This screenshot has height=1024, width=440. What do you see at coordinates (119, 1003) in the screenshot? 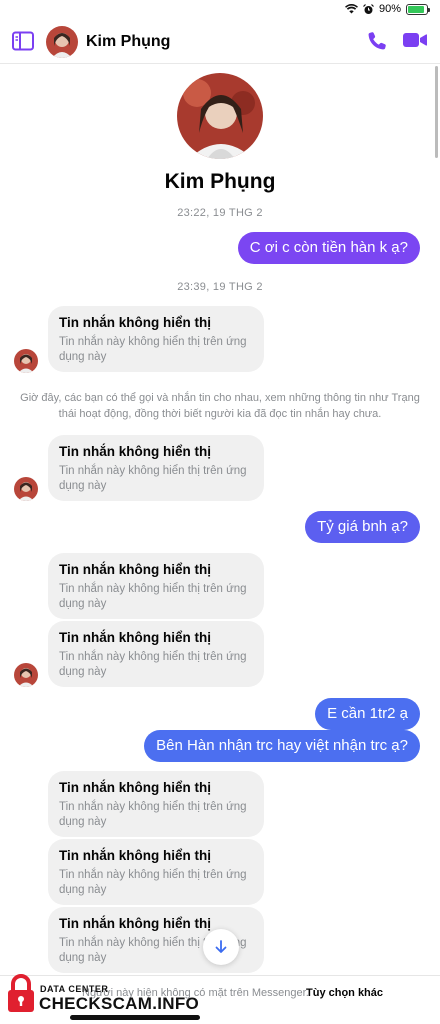
I see `watermark-line2: CHECKSCAM.INFO` at bounding box center [119, 1003].